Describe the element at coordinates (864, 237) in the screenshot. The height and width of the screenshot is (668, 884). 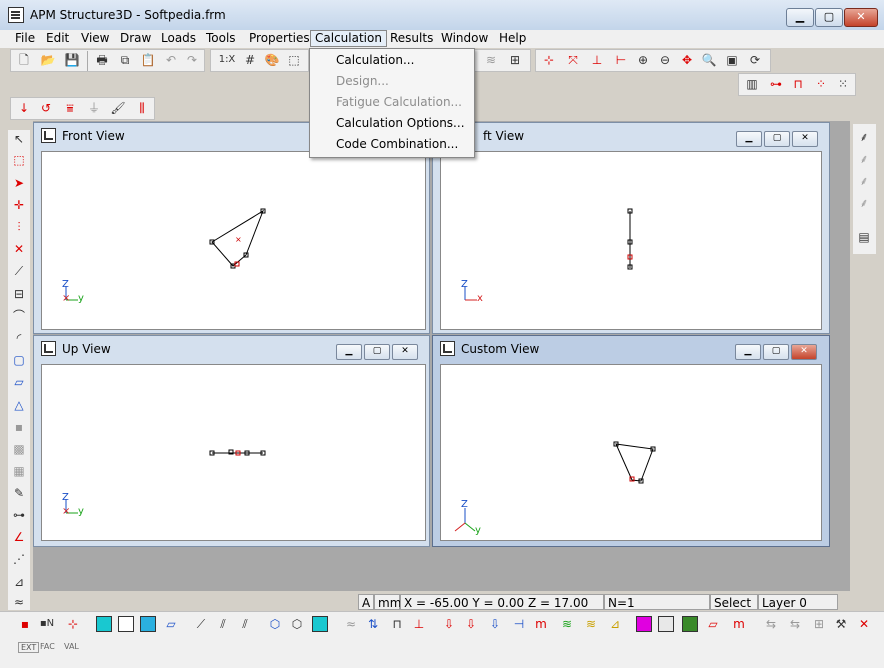
I see `report-icon: ▤` at that location.